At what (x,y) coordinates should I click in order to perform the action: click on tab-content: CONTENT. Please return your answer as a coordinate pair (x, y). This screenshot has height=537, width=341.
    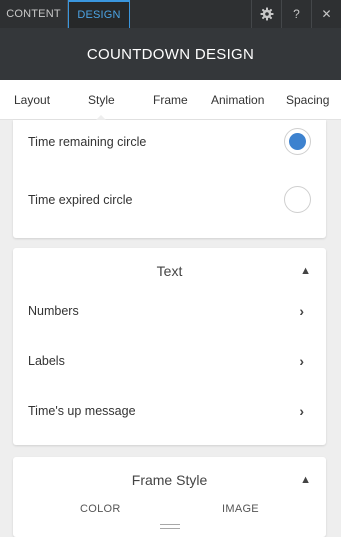
    Looking at the image, I should click on (34, 14).